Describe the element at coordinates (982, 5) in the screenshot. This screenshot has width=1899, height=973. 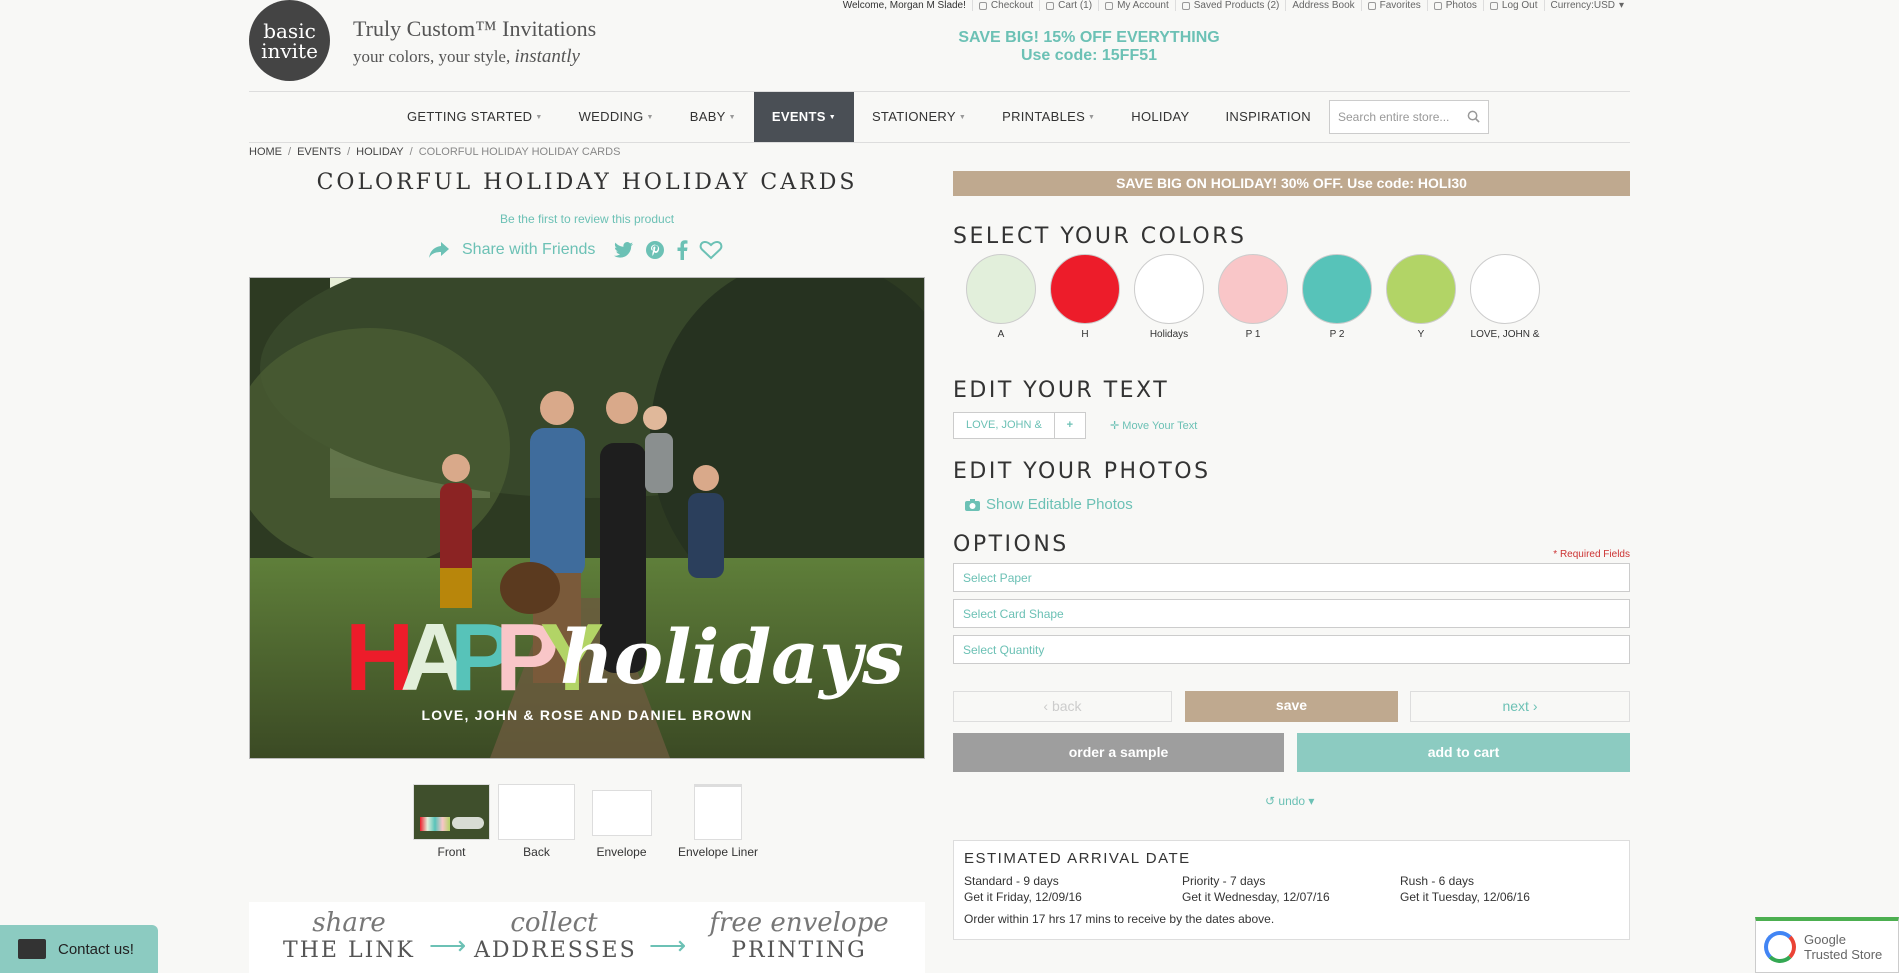
I see `checkout-icon` at that location.